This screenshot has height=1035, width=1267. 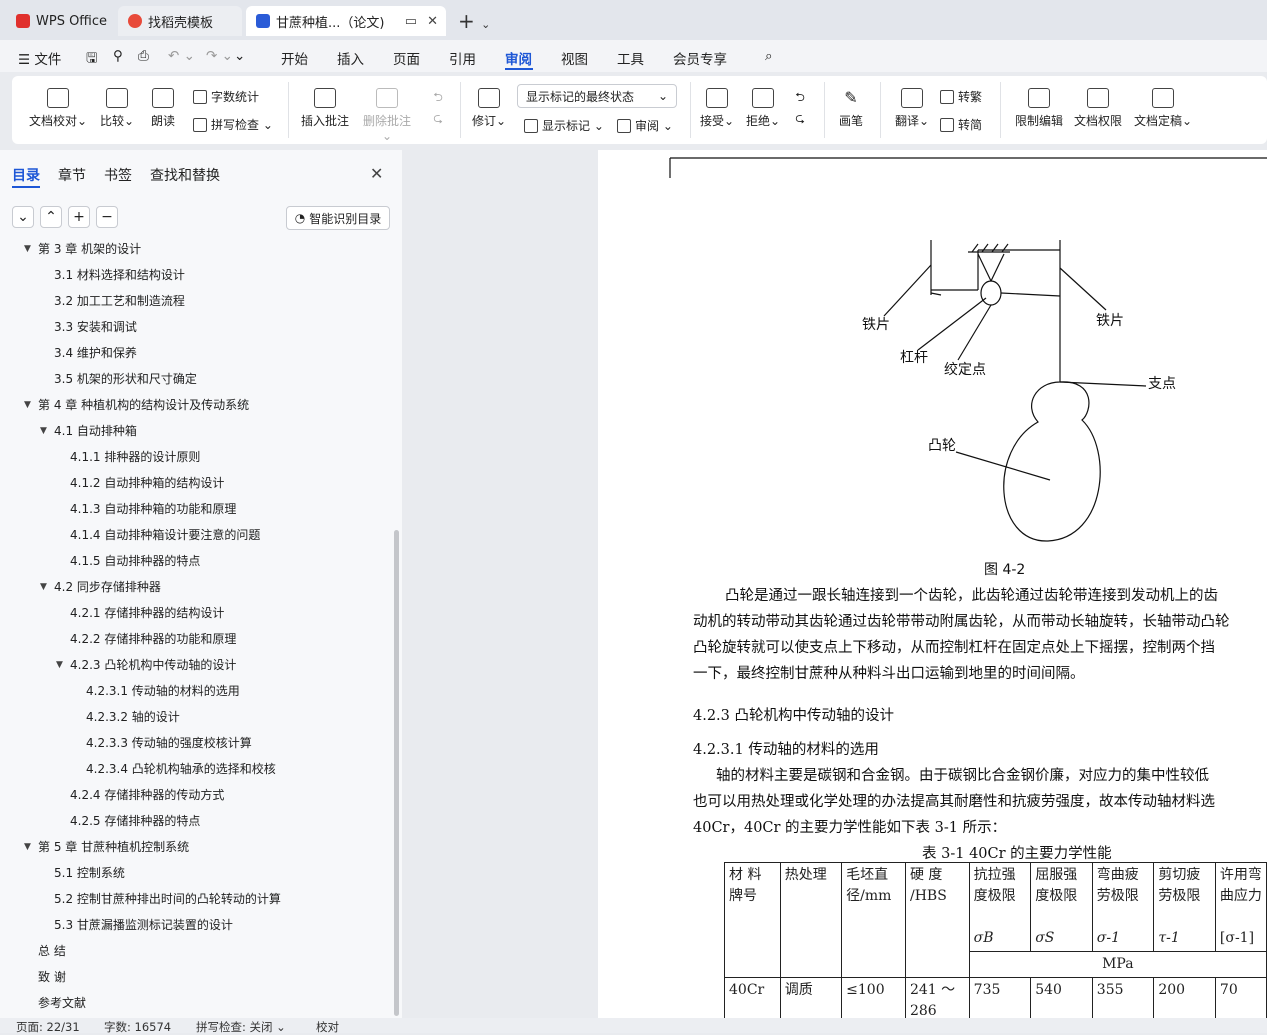 What do you see at coordinates (72, 175) in the screenshot?
I see `nav-tab-sections: 章节` at bounding box center [72, 175].